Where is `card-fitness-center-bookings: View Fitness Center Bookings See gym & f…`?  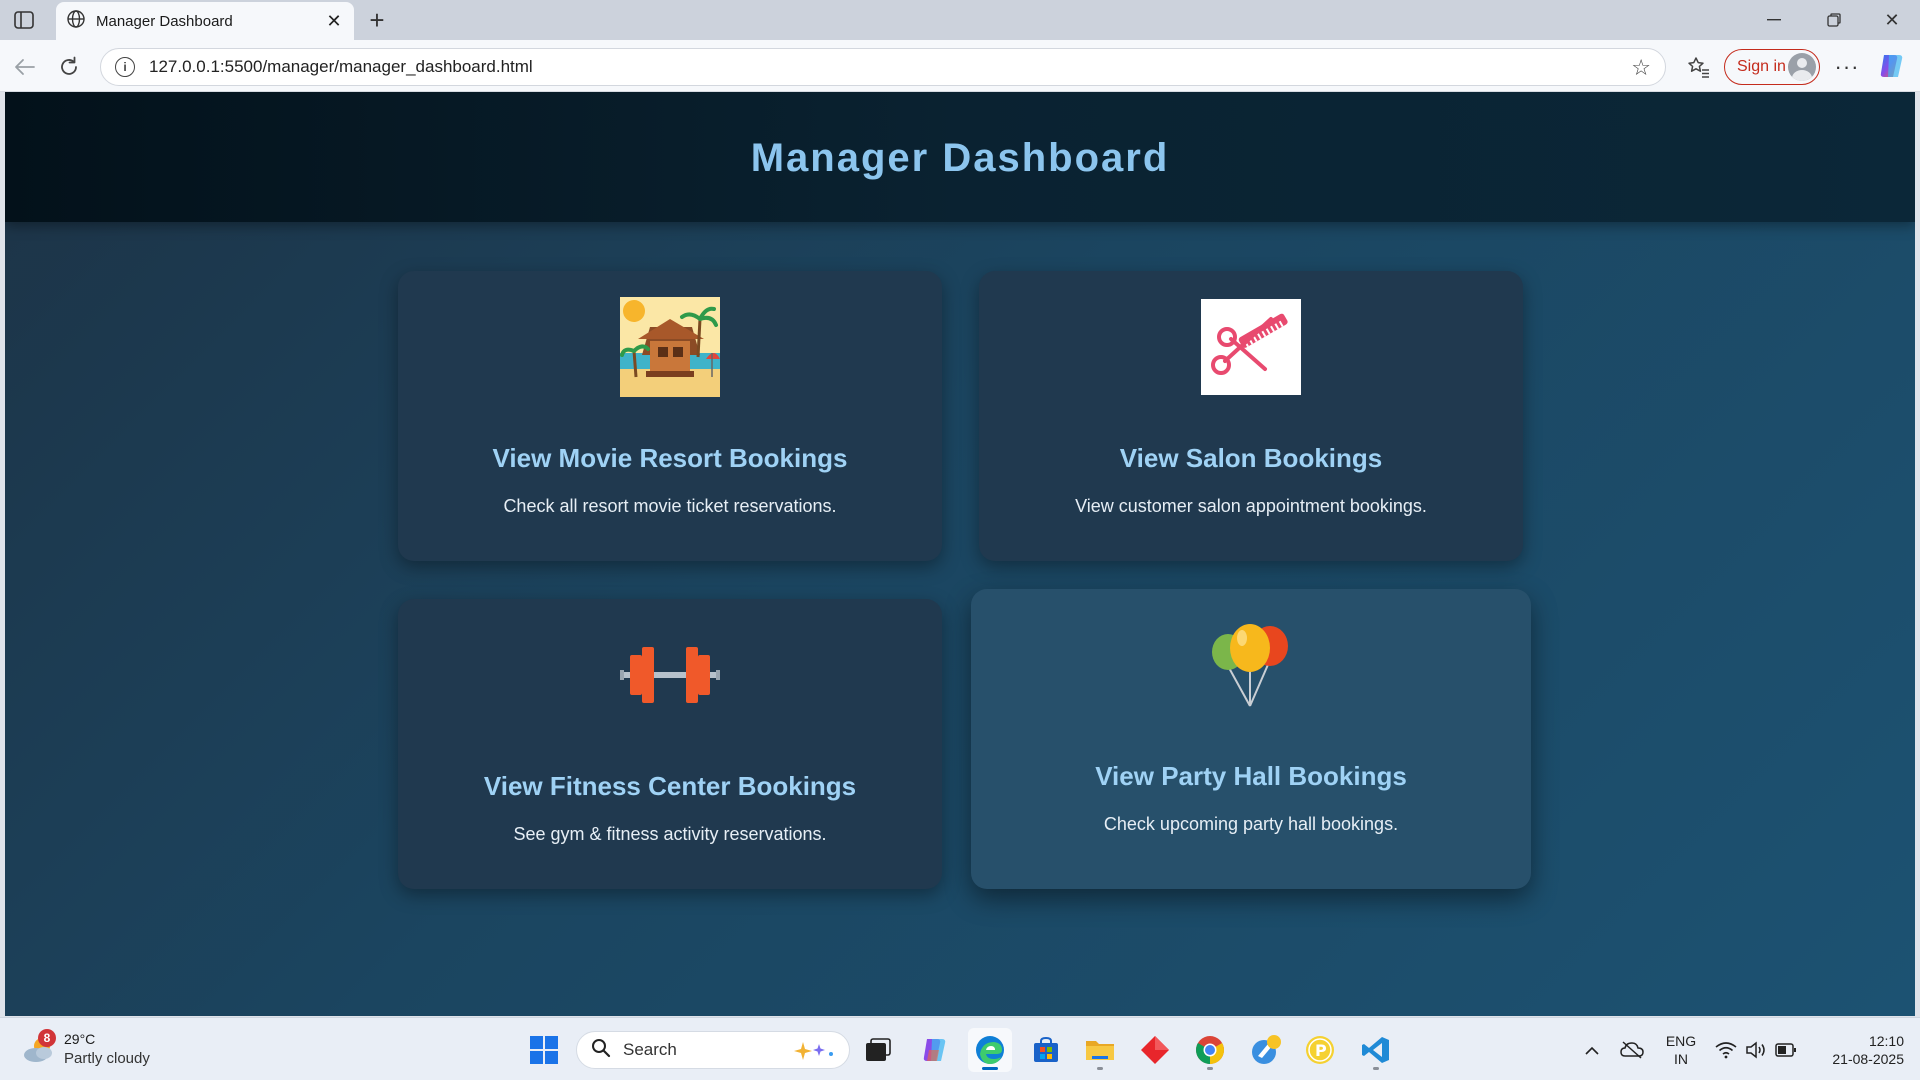 card-fitness-center-bookings: View Fitness Center Bookings See gym & f… is located at coordinates (670, 744).